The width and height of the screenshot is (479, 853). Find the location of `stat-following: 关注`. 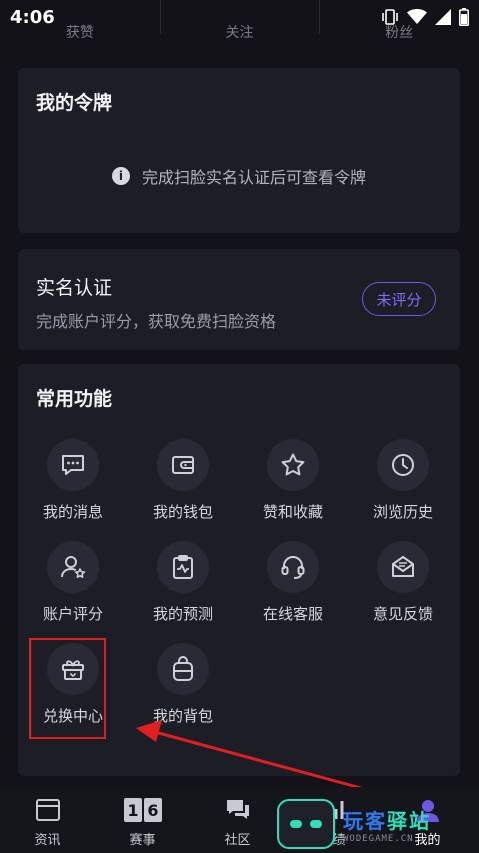

stat-following: 关注 is located at coordinates (239, 21).